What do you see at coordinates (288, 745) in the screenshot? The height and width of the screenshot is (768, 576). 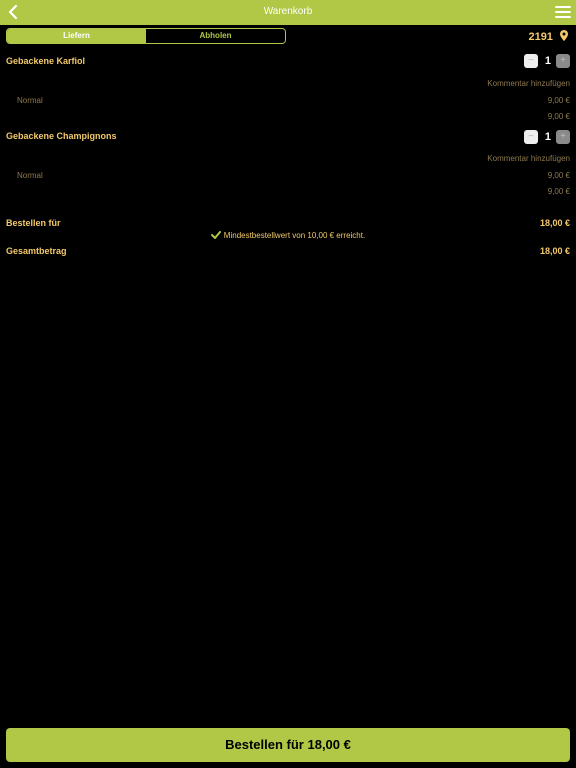 I see `order-button: Bestellen für 18,00 €` at bounding box center [288, 745].